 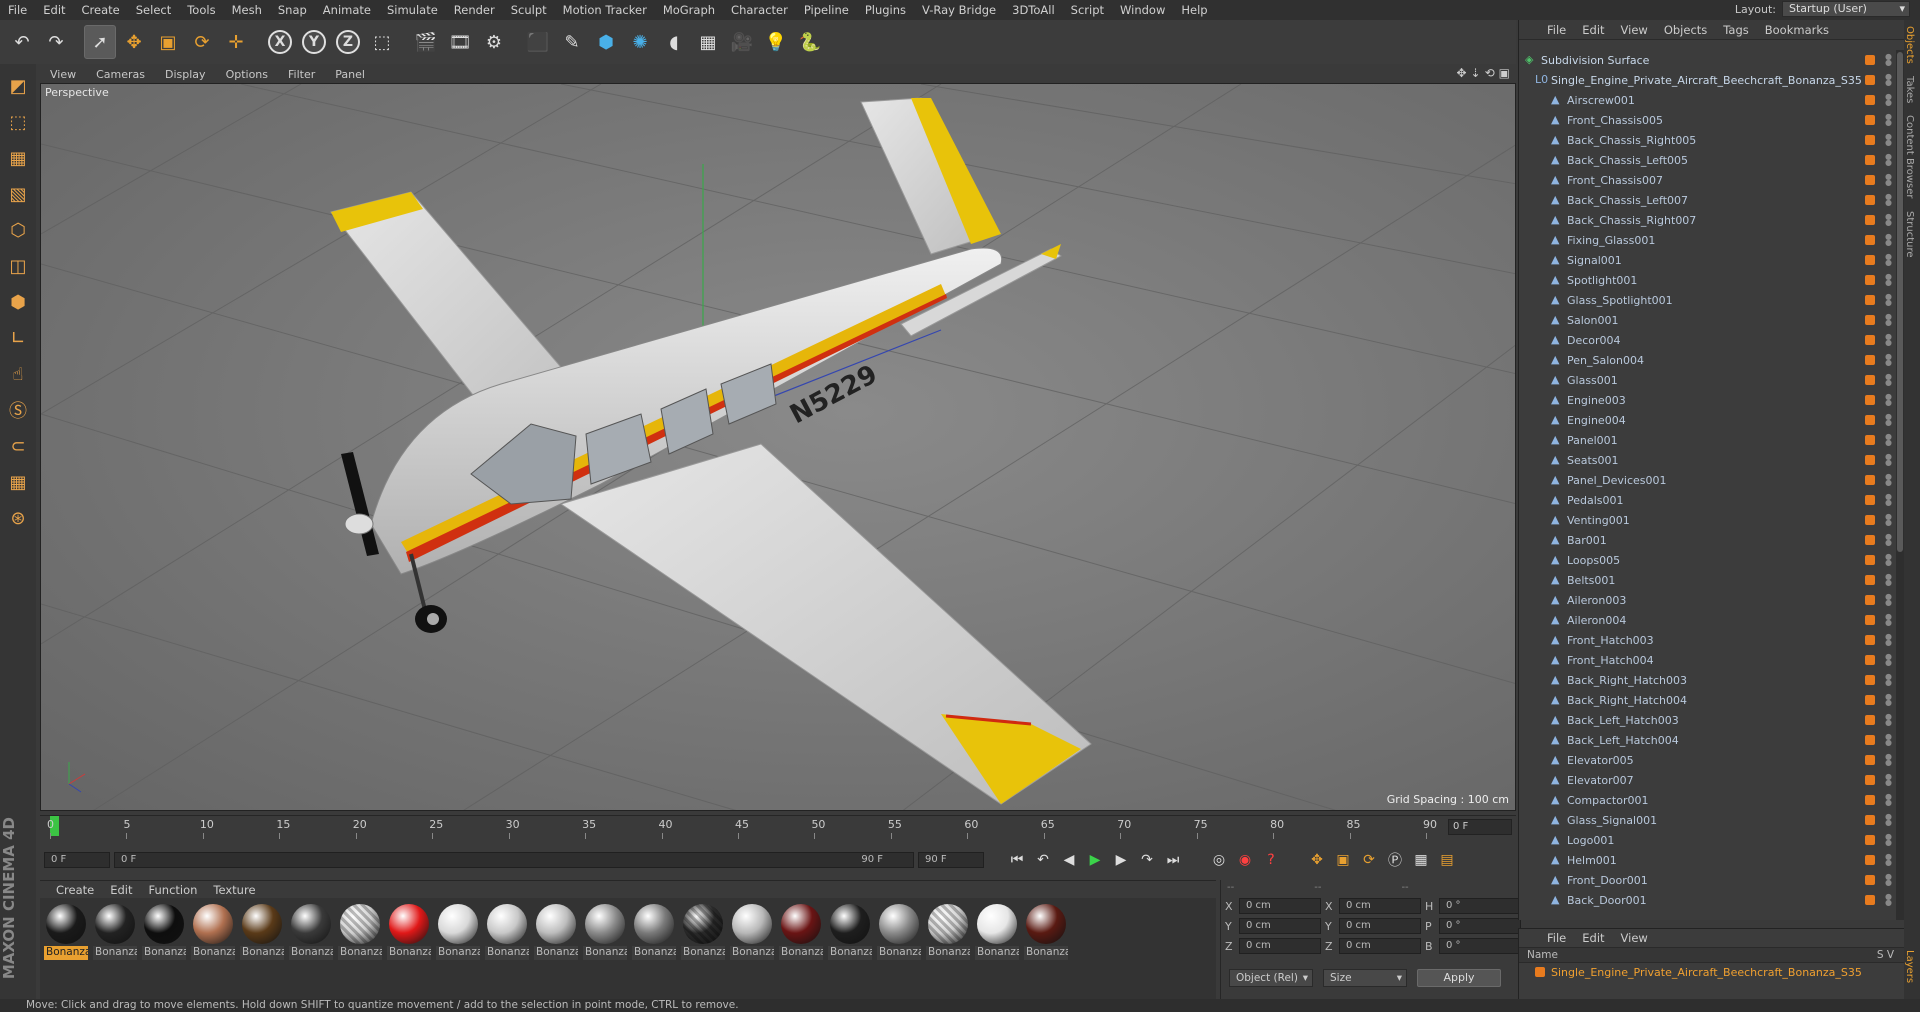 I want to click on key-pla-icon: ▦, so click(x=1421, y=860).